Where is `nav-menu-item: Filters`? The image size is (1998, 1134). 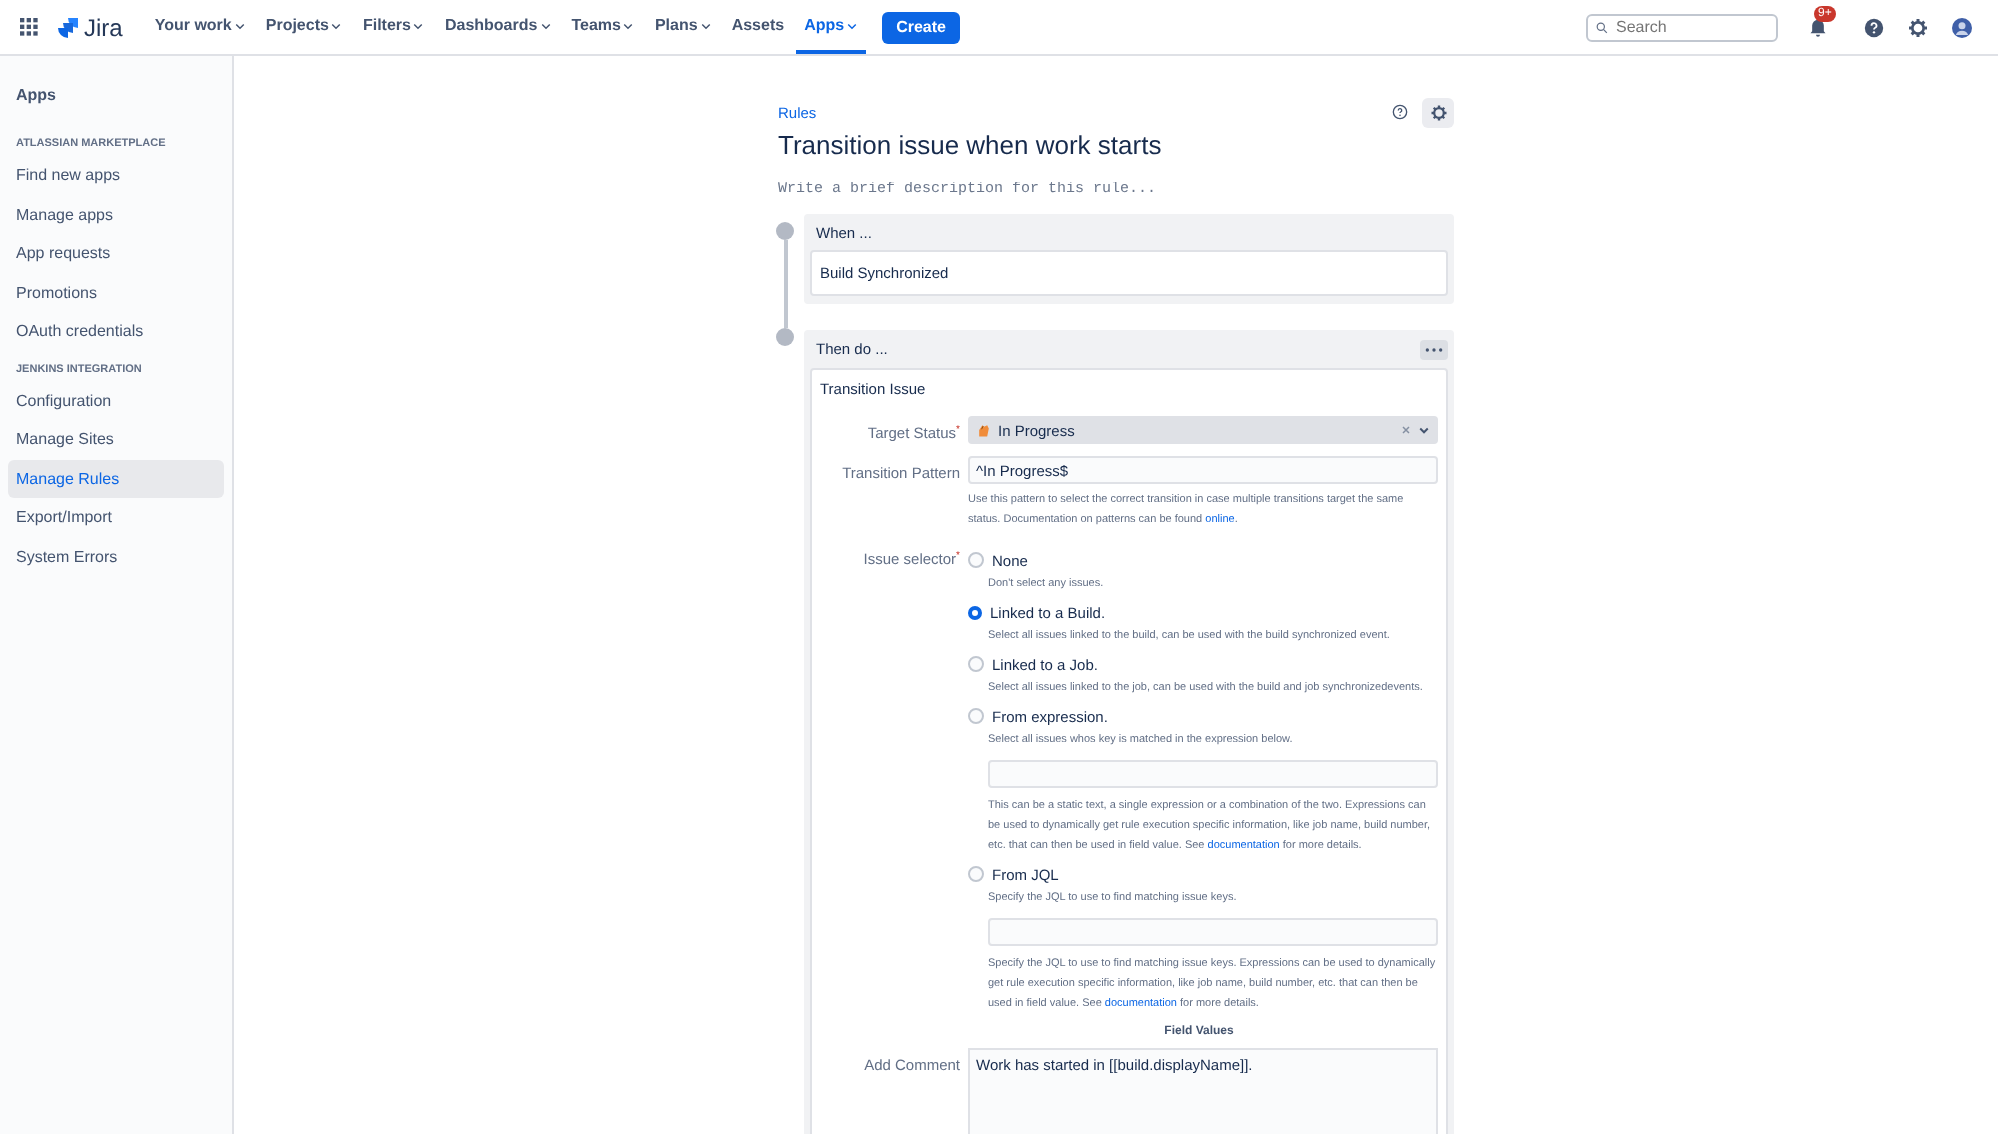 nav-menu-item: Filters is located at coordinates (393, 27).